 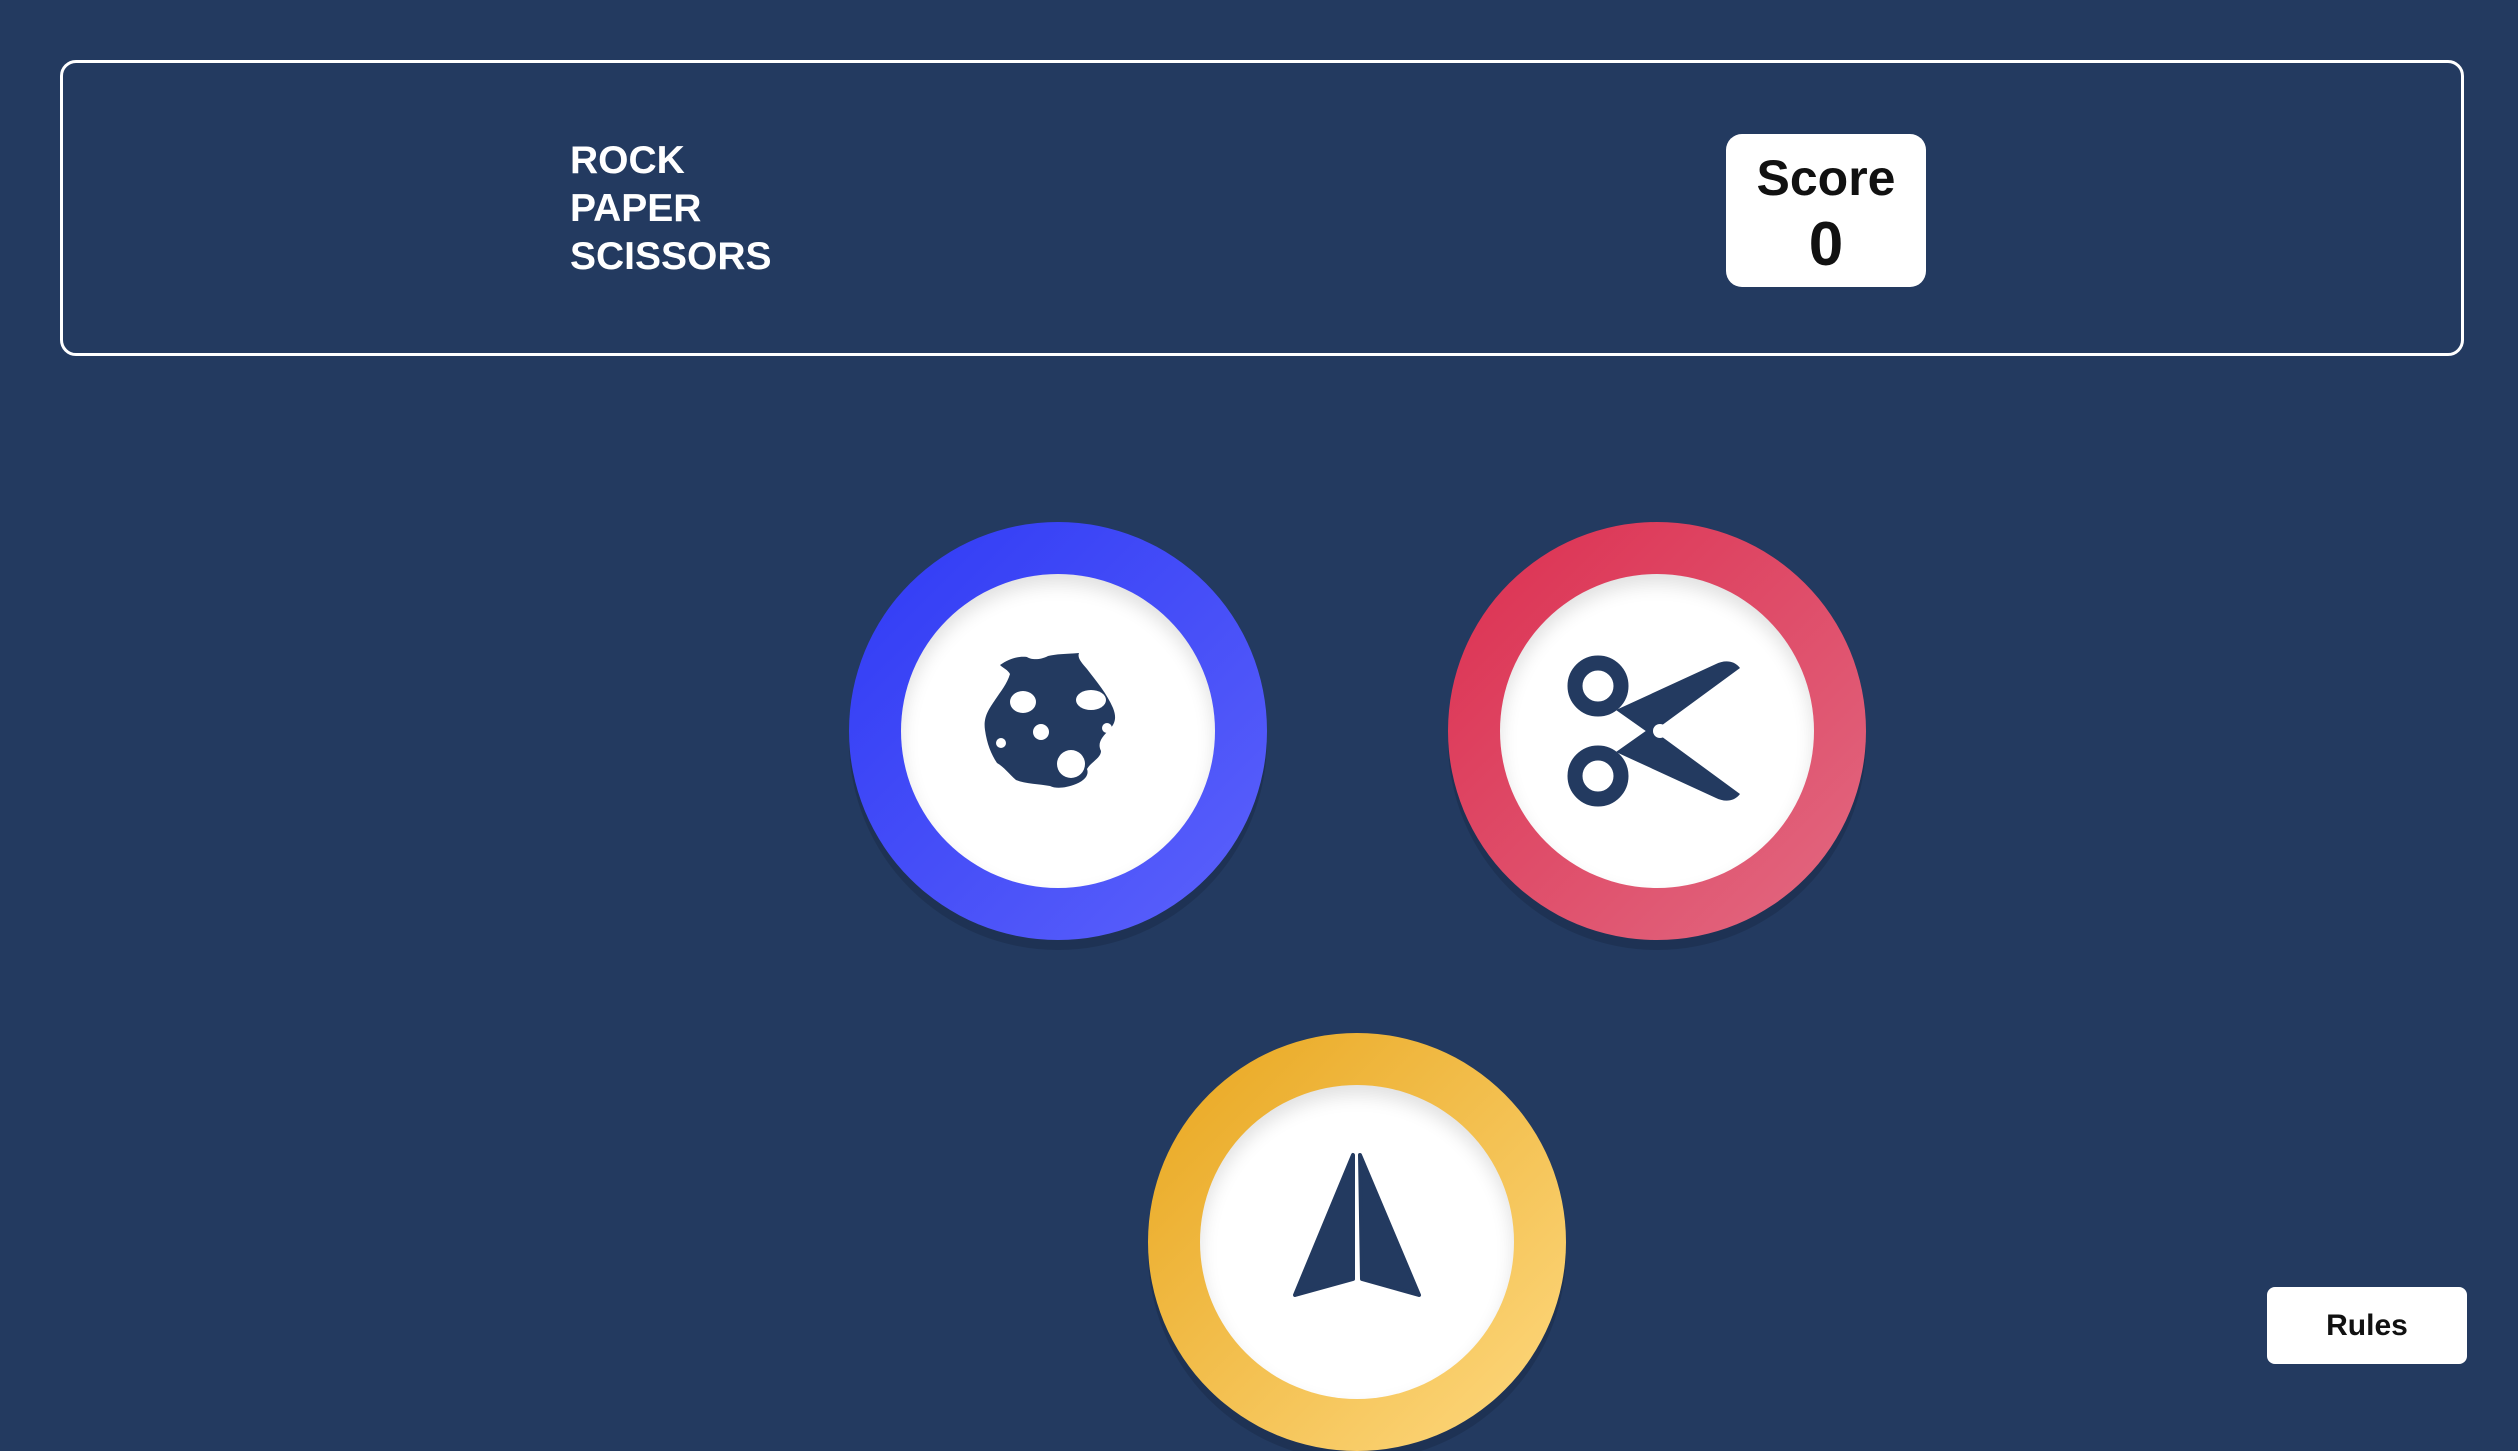 I want to click on game-title-line-scissors: SCISSORS, so click(x=671, y=256).